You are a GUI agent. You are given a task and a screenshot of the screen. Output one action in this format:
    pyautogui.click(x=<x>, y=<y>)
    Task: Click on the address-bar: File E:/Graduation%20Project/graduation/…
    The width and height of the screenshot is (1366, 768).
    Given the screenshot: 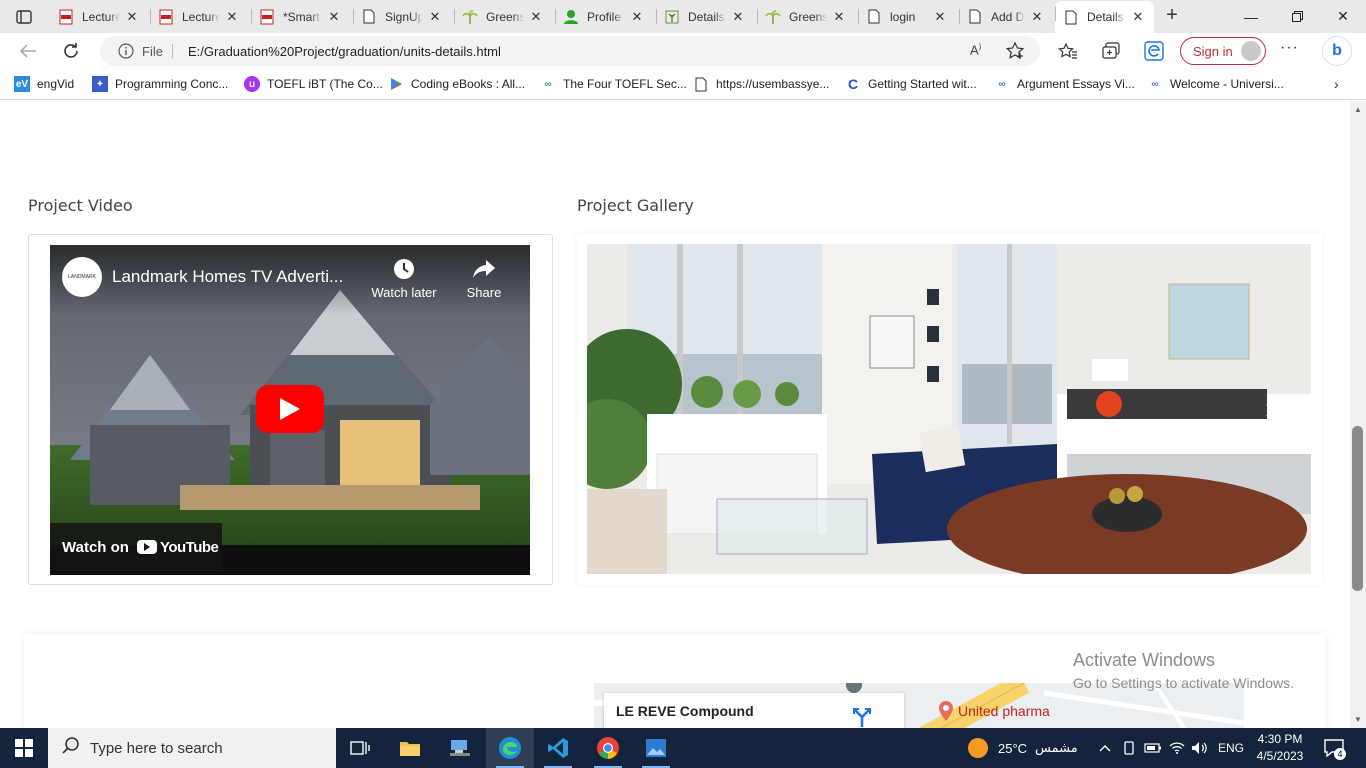 What is the action you would take?
    pyautogui.click(x=570, y=51)
    